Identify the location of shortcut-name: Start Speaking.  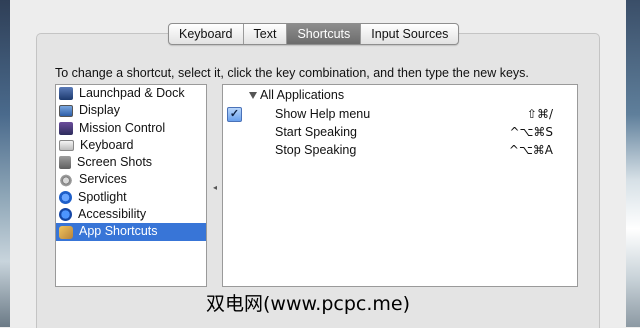
(316, 132).